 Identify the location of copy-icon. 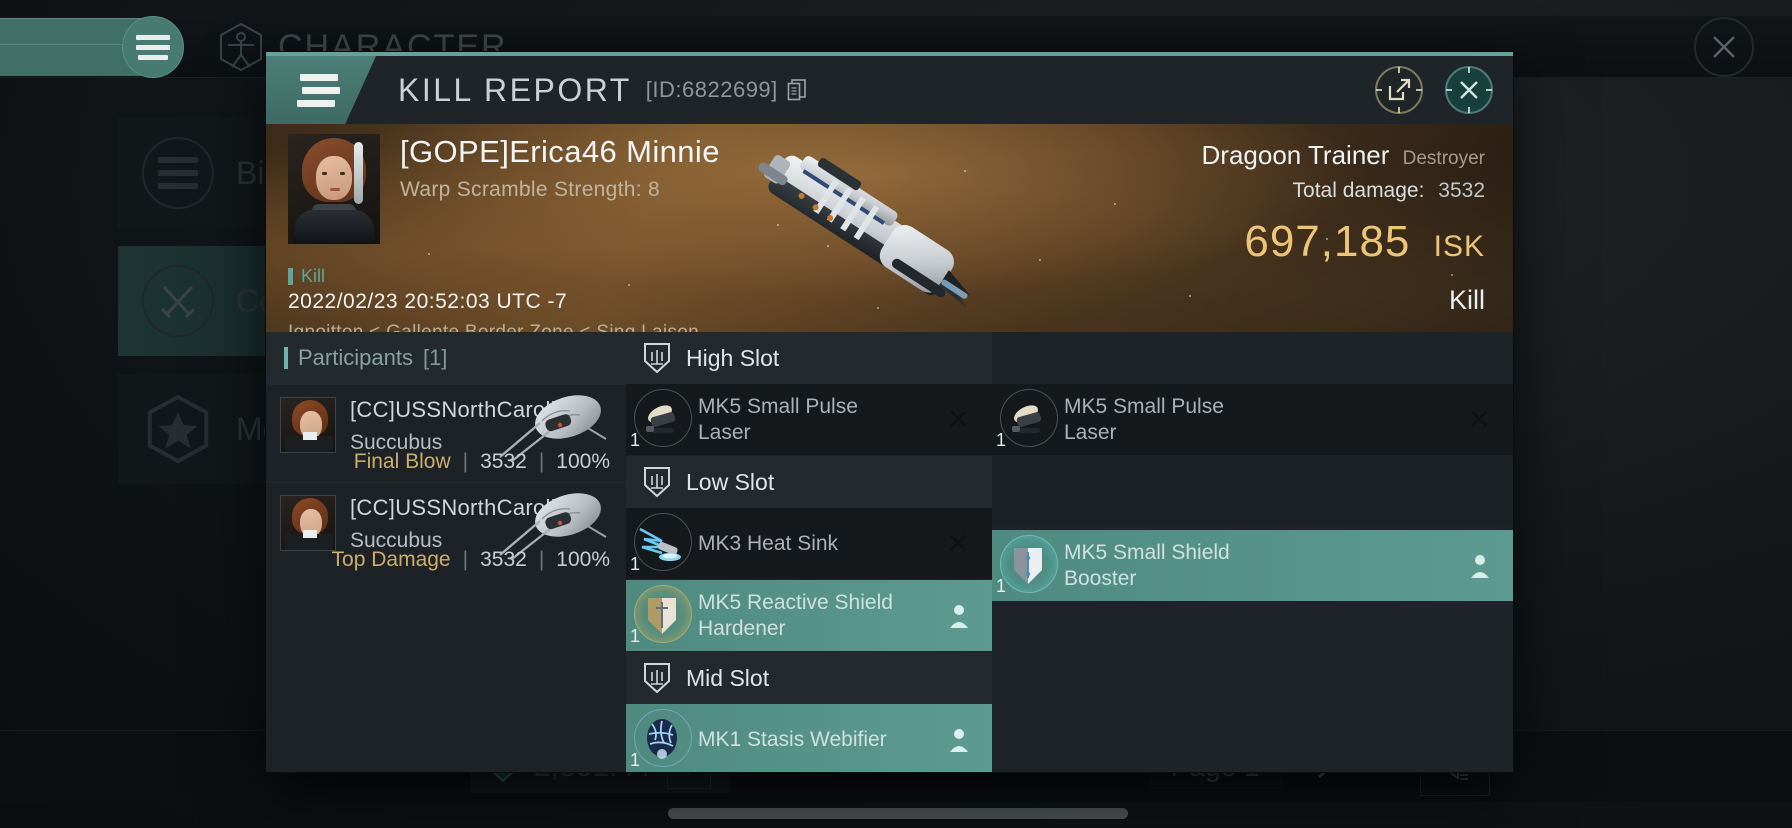
(797, 90).